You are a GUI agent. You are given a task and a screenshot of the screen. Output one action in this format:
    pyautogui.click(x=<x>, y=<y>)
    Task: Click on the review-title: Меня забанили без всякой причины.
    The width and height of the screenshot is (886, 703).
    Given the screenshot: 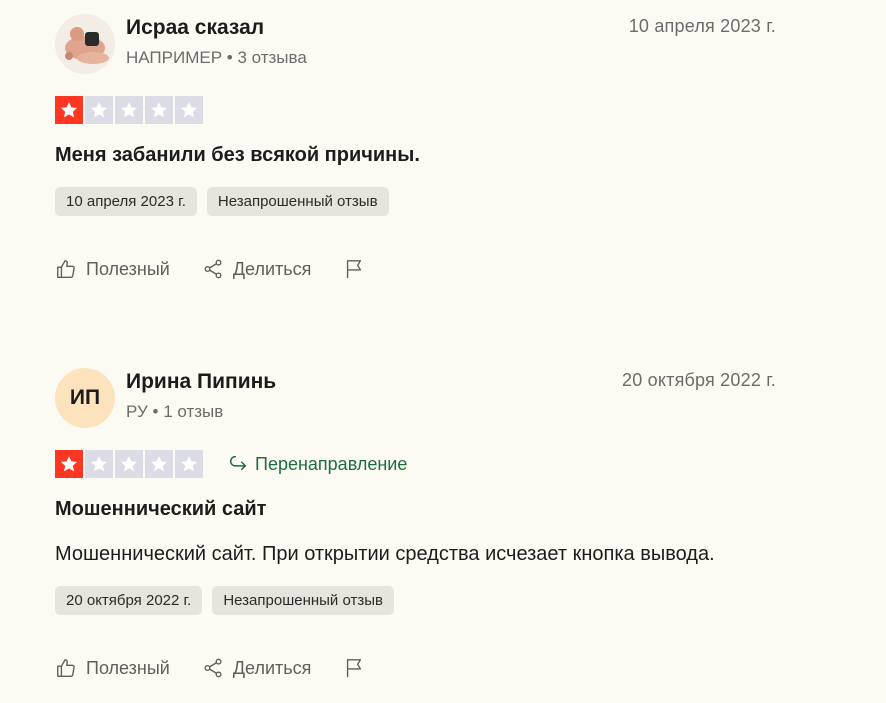 What is the action you would take?
    pyautogui.click(x=417, y=155)
    